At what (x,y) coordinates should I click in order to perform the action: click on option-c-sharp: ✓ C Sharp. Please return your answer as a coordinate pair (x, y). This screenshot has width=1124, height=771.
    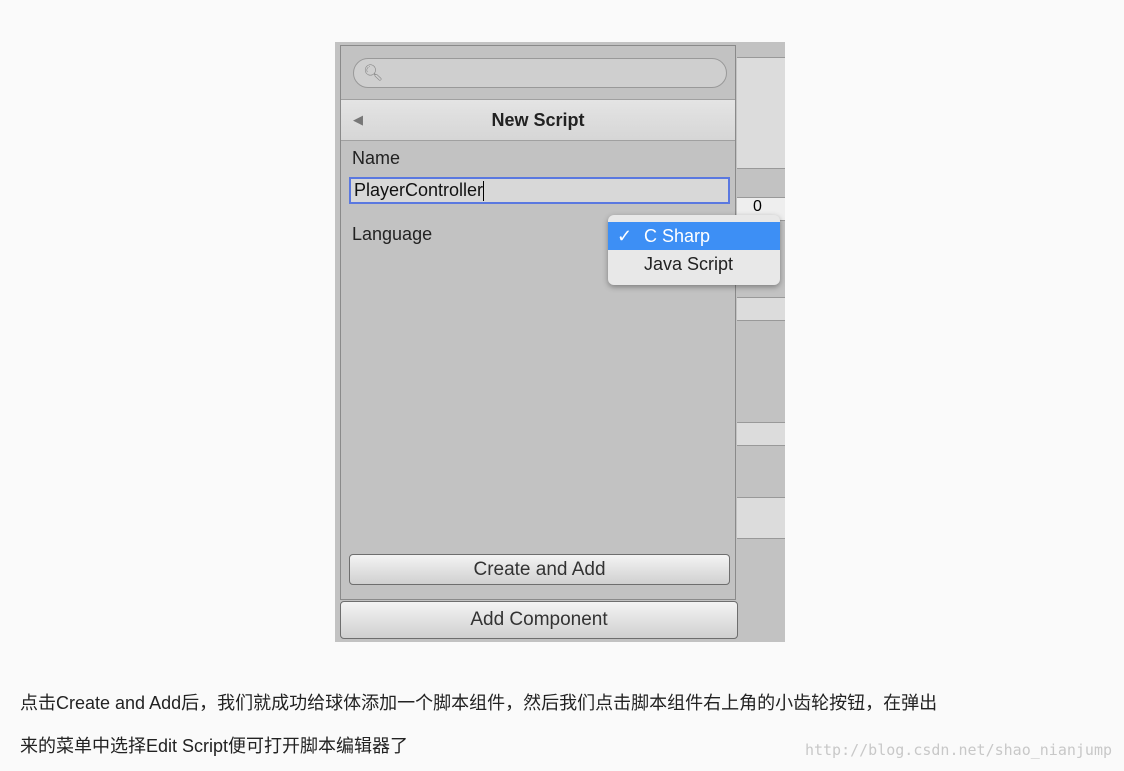
    Looking at the image, I should click on (694, 236).